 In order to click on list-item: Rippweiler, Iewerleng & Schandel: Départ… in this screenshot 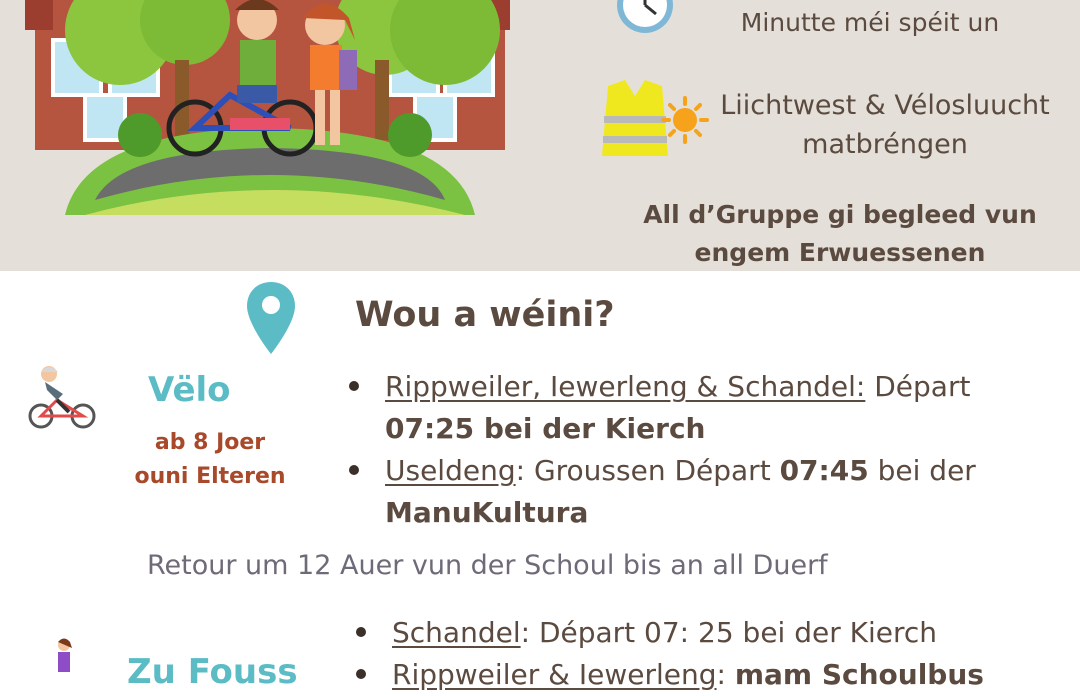, I will do `click(692, 408)`.